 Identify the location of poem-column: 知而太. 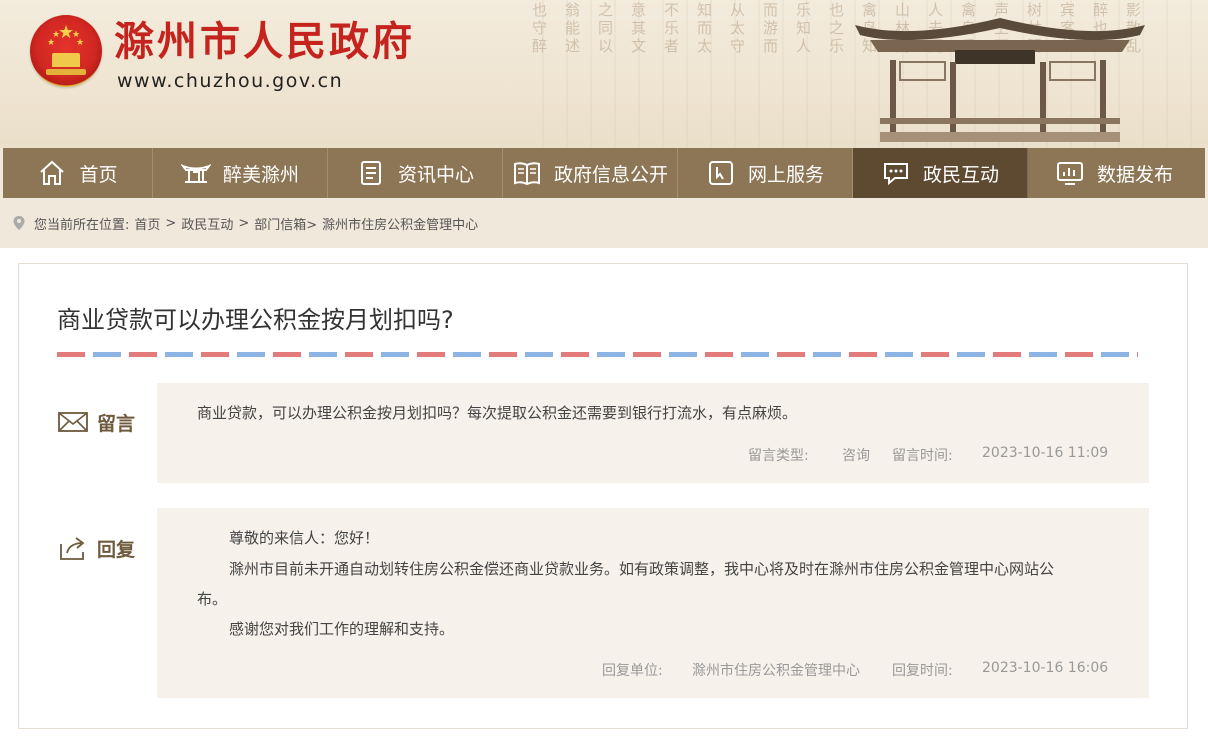
(704, 29).